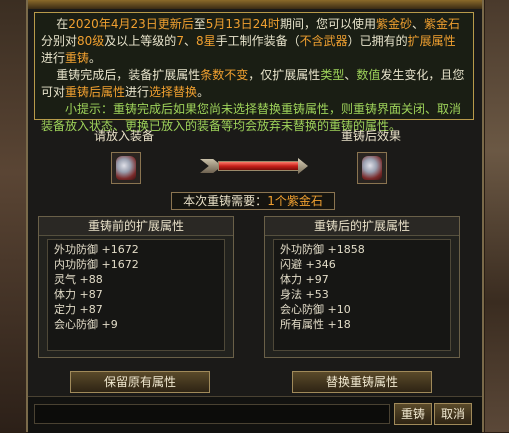 The height and width of the screenshot is (433, 509). I want to click on attr-row: 会心防御 +9, so click(86, 324).